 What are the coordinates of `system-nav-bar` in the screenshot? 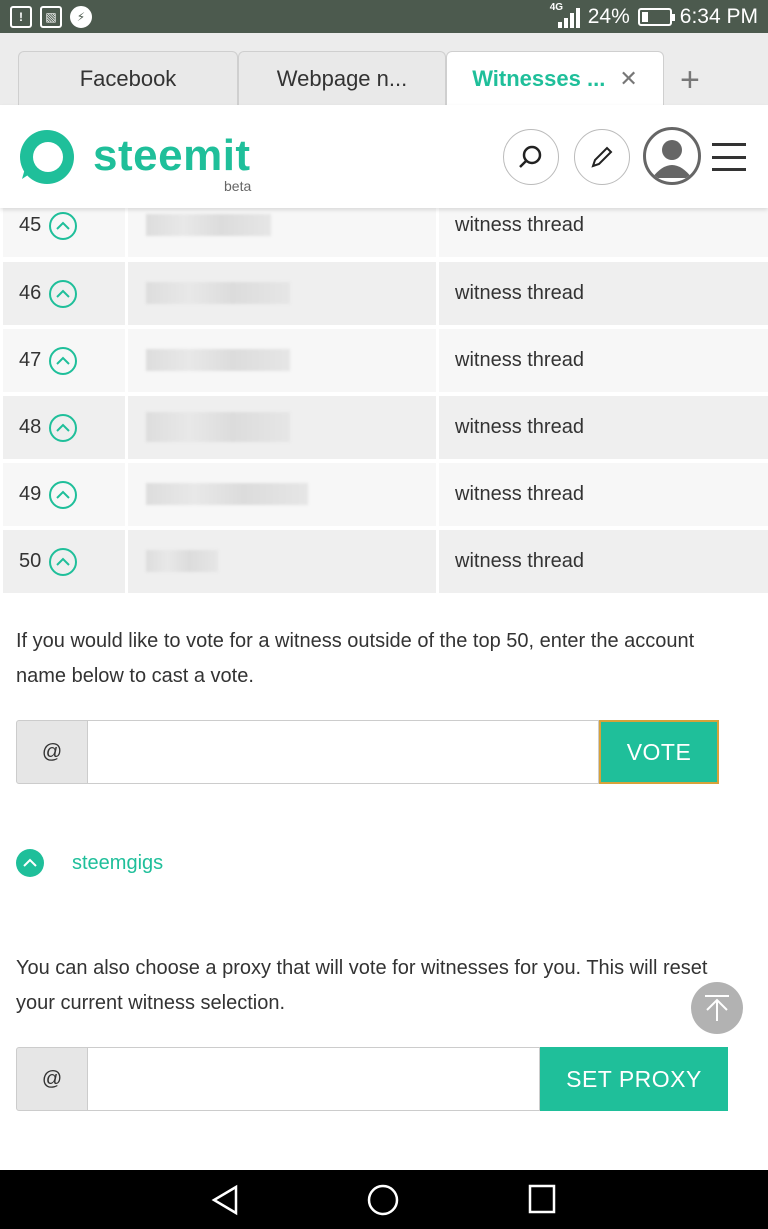 It's located at (384, 1199).